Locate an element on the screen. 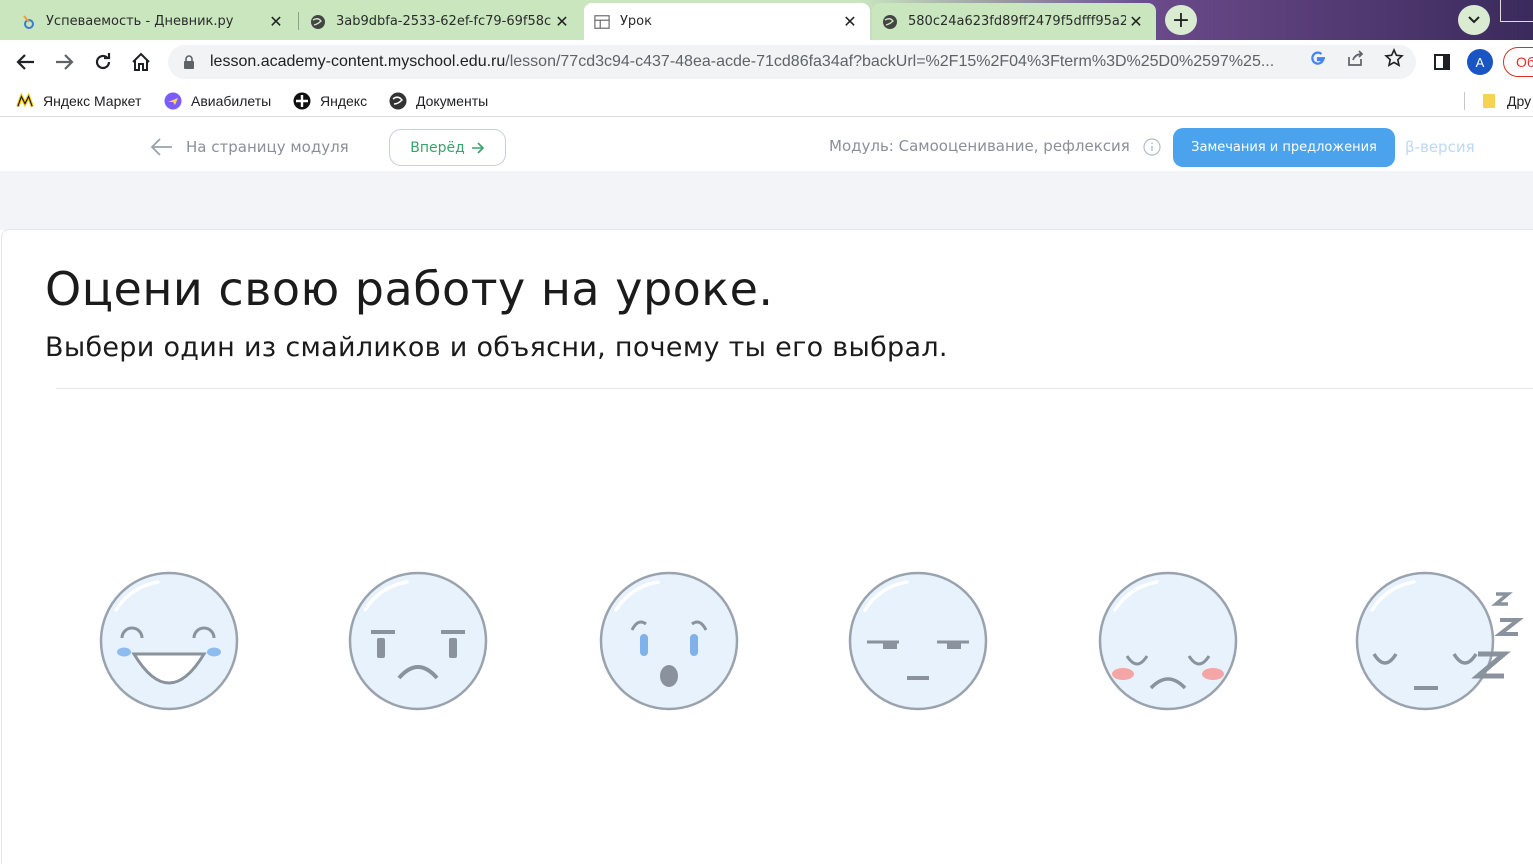 The width and height of the screenshot is (1533, 864). yandex-market-icon is located at coordinates (25, 101).